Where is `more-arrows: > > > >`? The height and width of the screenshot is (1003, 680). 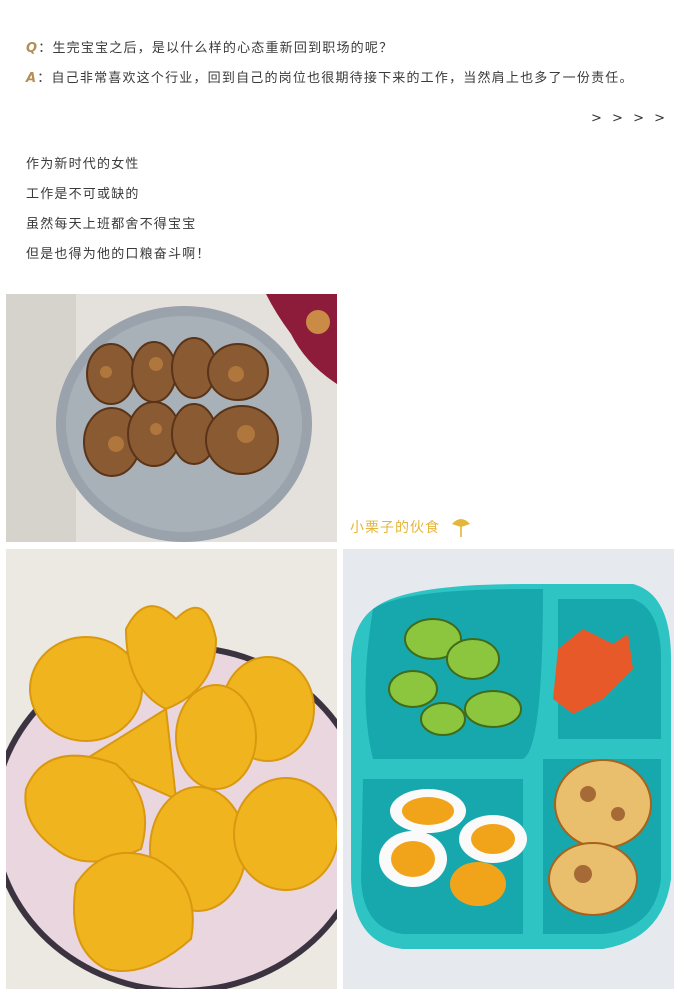 more-arrows: > > > > is located at coordinates (629, 118).